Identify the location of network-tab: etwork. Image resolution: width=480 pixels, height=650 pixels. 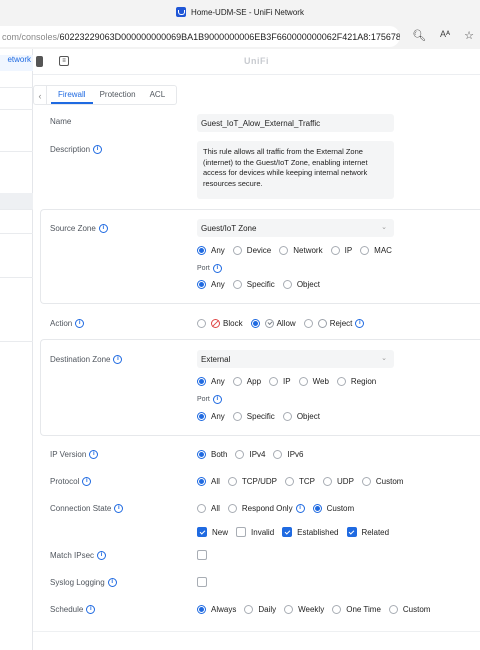
(16, 63).